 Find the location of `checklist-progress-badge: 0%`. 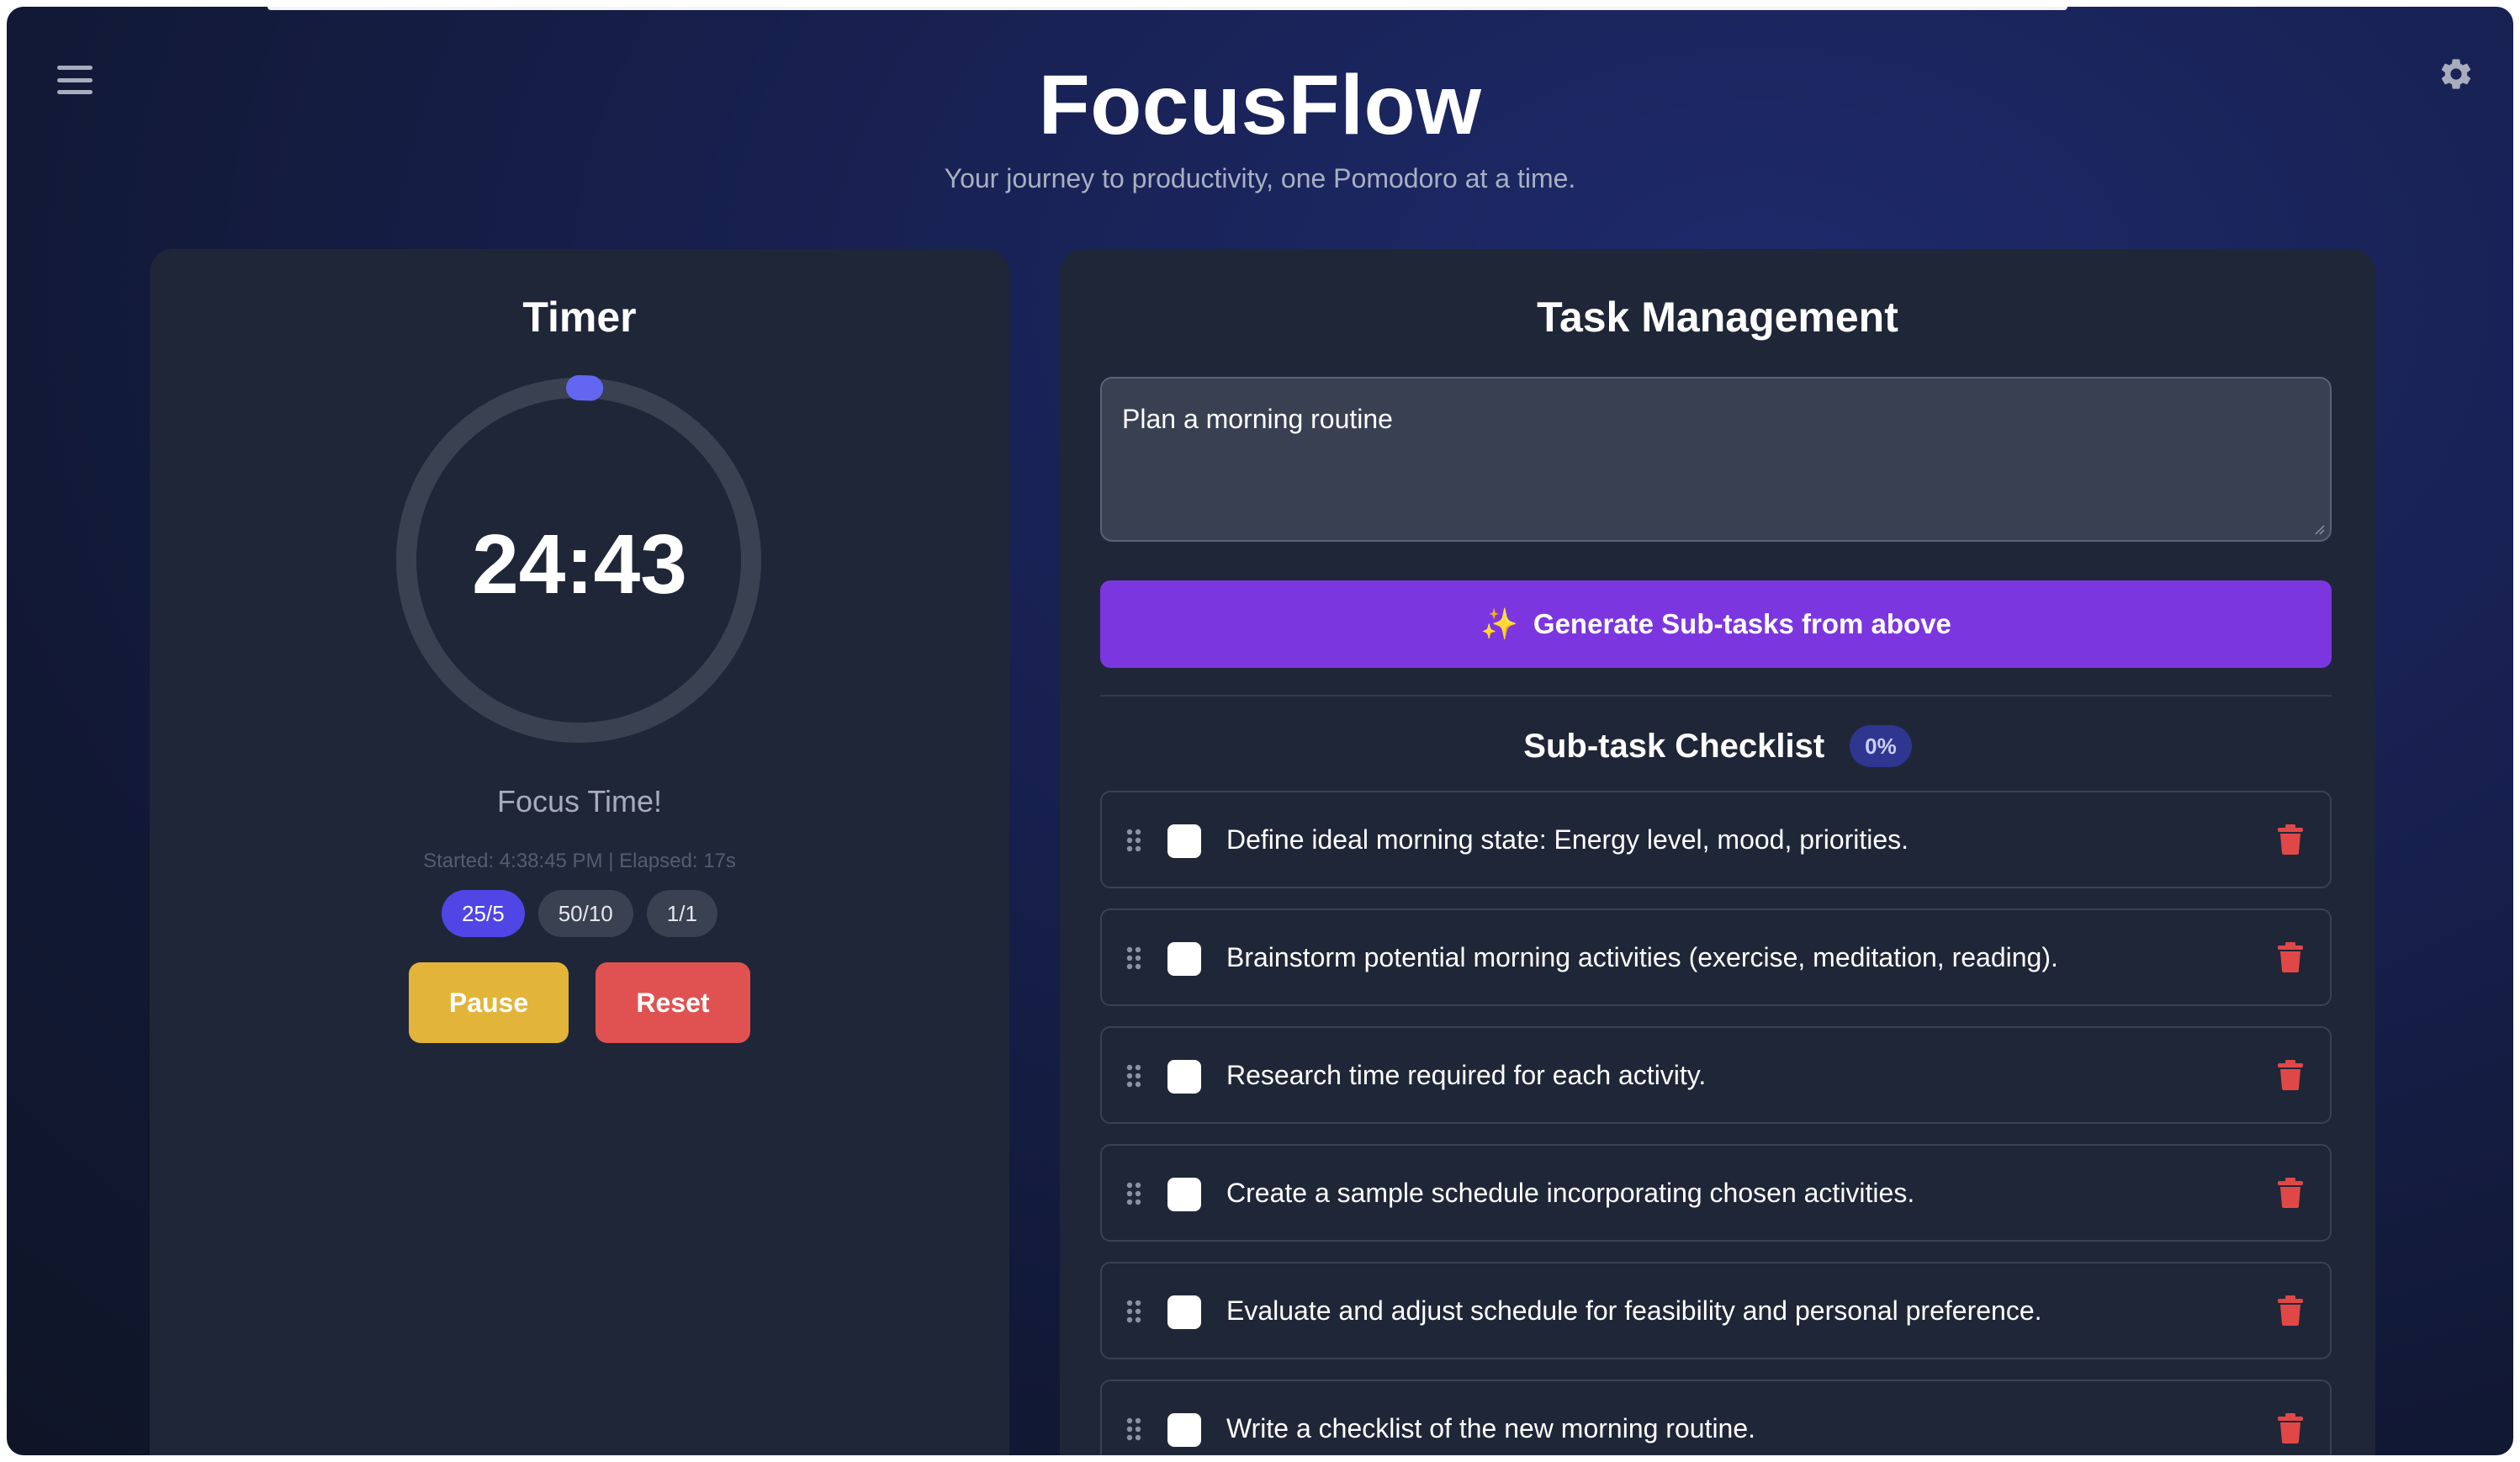

checklist-progress-badge: 0% is located at coordinates (1881, 746).